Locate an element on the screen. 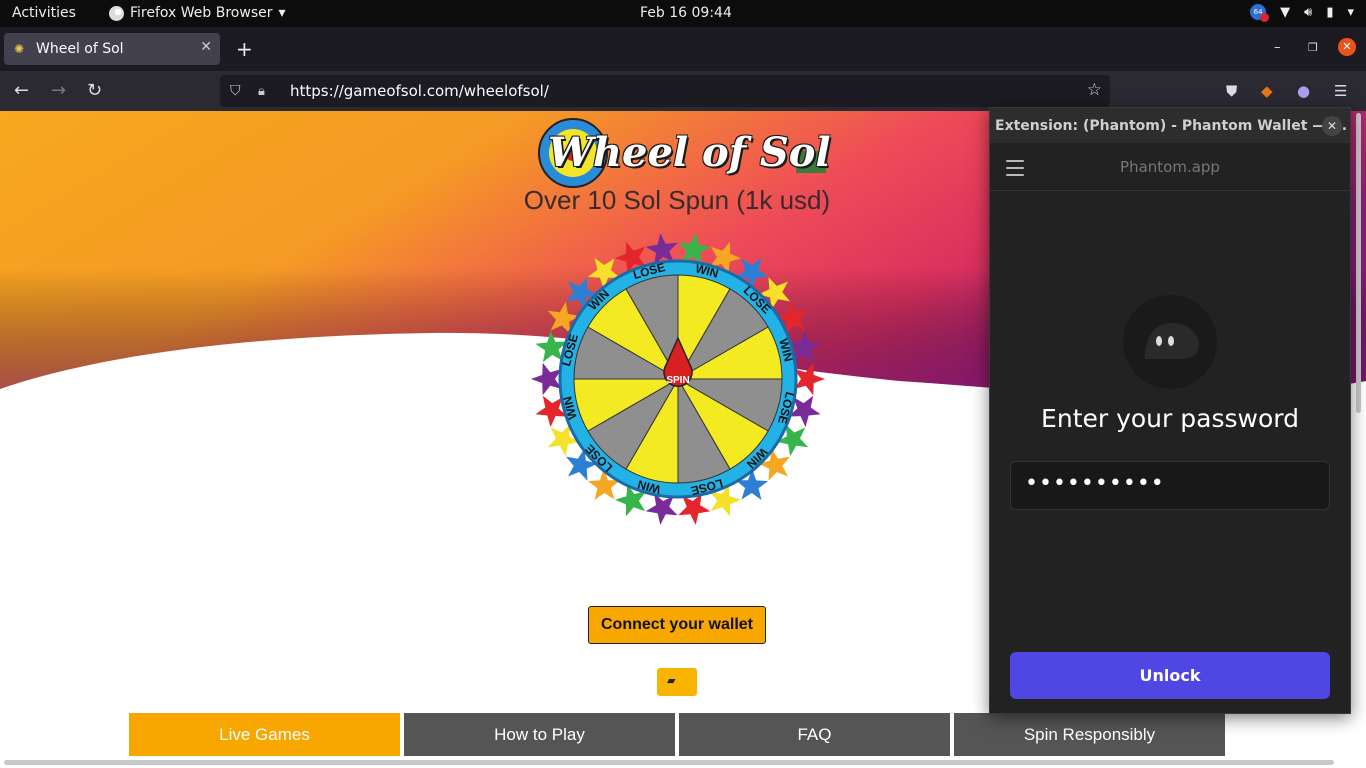 This screenshot has width=1366, height=768. favicon-icon: ✺ is located at coordinates (19, 49).